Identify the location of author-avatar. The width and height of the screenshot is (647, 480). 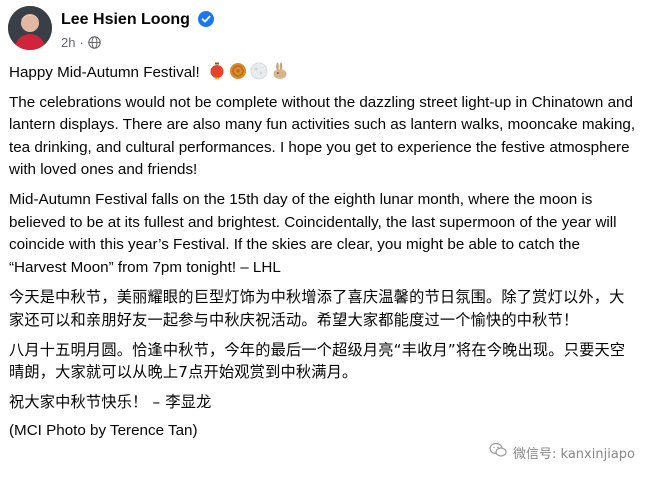
(30, 28).